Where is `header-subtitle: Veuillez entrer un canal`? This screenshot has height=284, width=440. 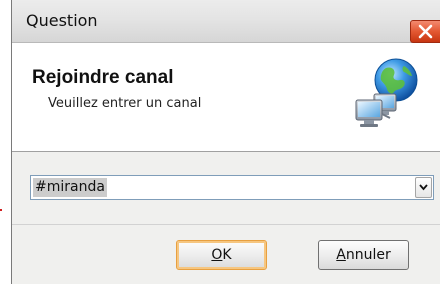 header-subtitle: Veuillez entrer un canal is located at coordinates (125, 103).